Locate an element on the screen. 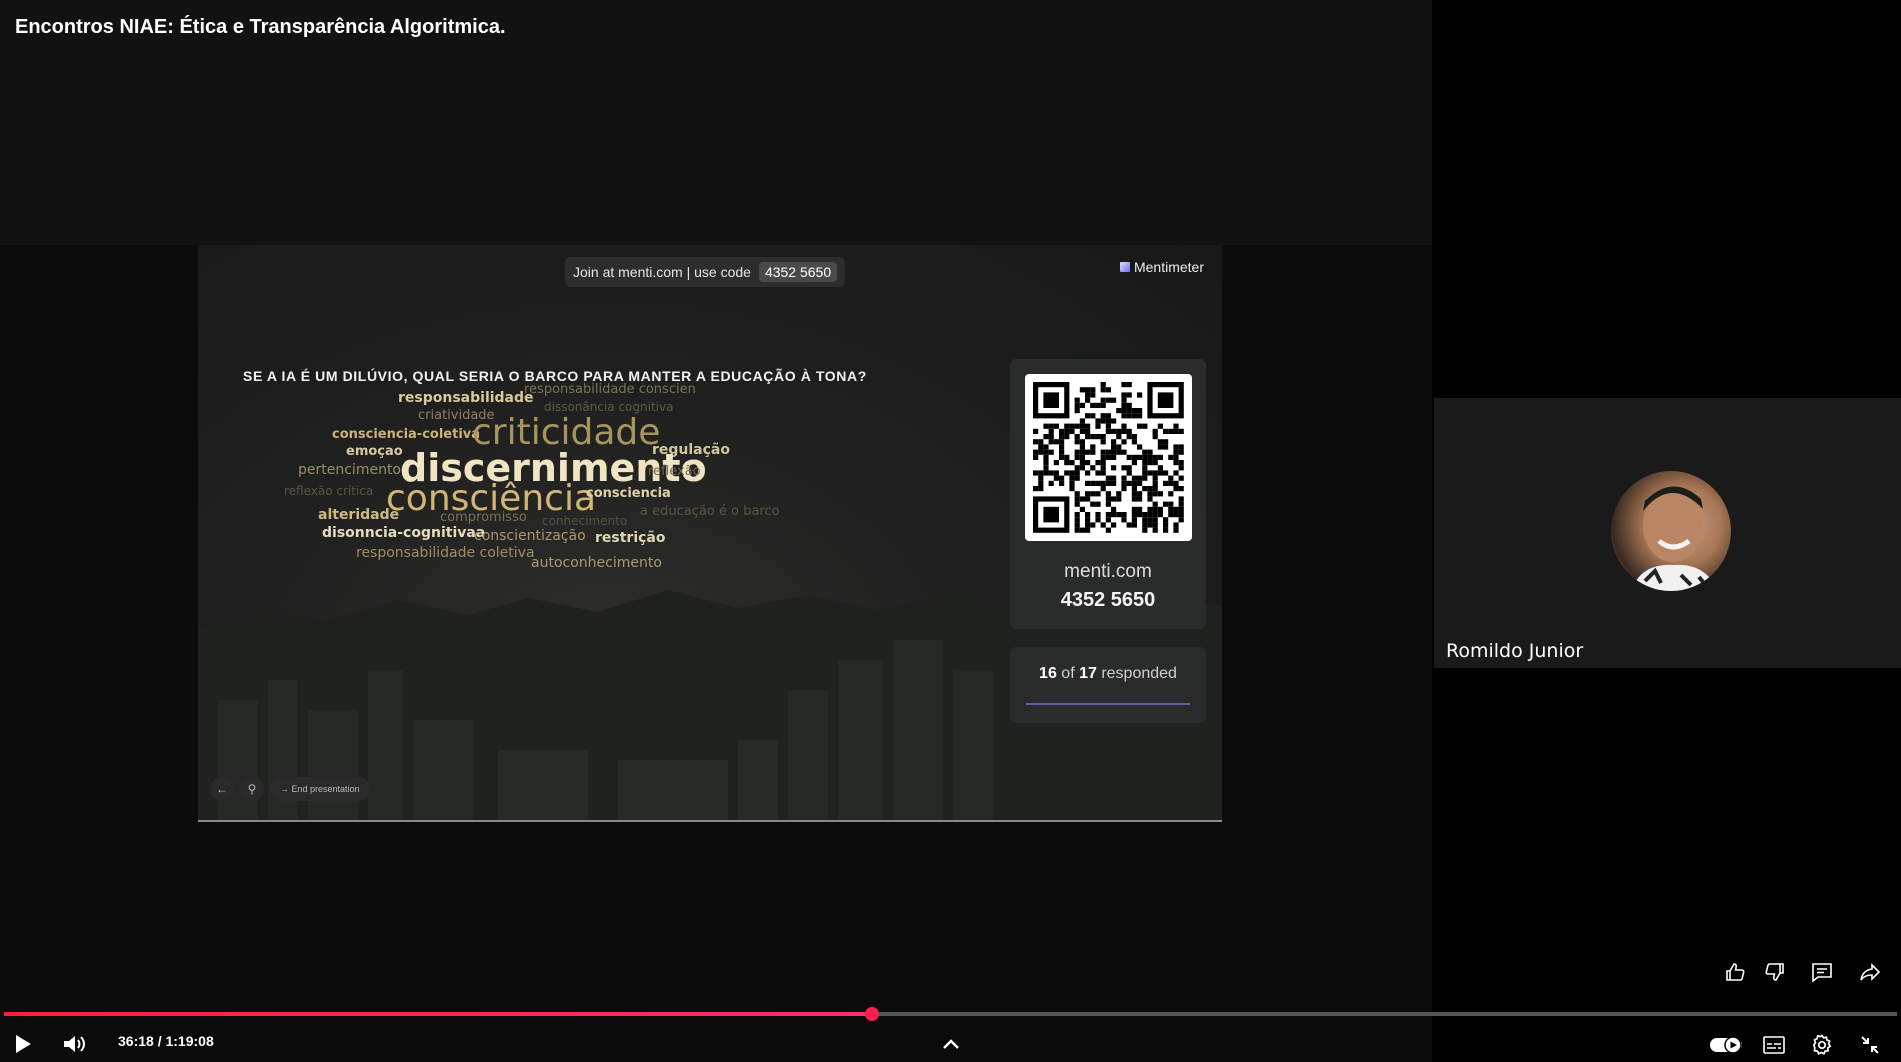 This screenshot has width=1901, height=1062. progress-bar is located at coordinates (950, 1014).